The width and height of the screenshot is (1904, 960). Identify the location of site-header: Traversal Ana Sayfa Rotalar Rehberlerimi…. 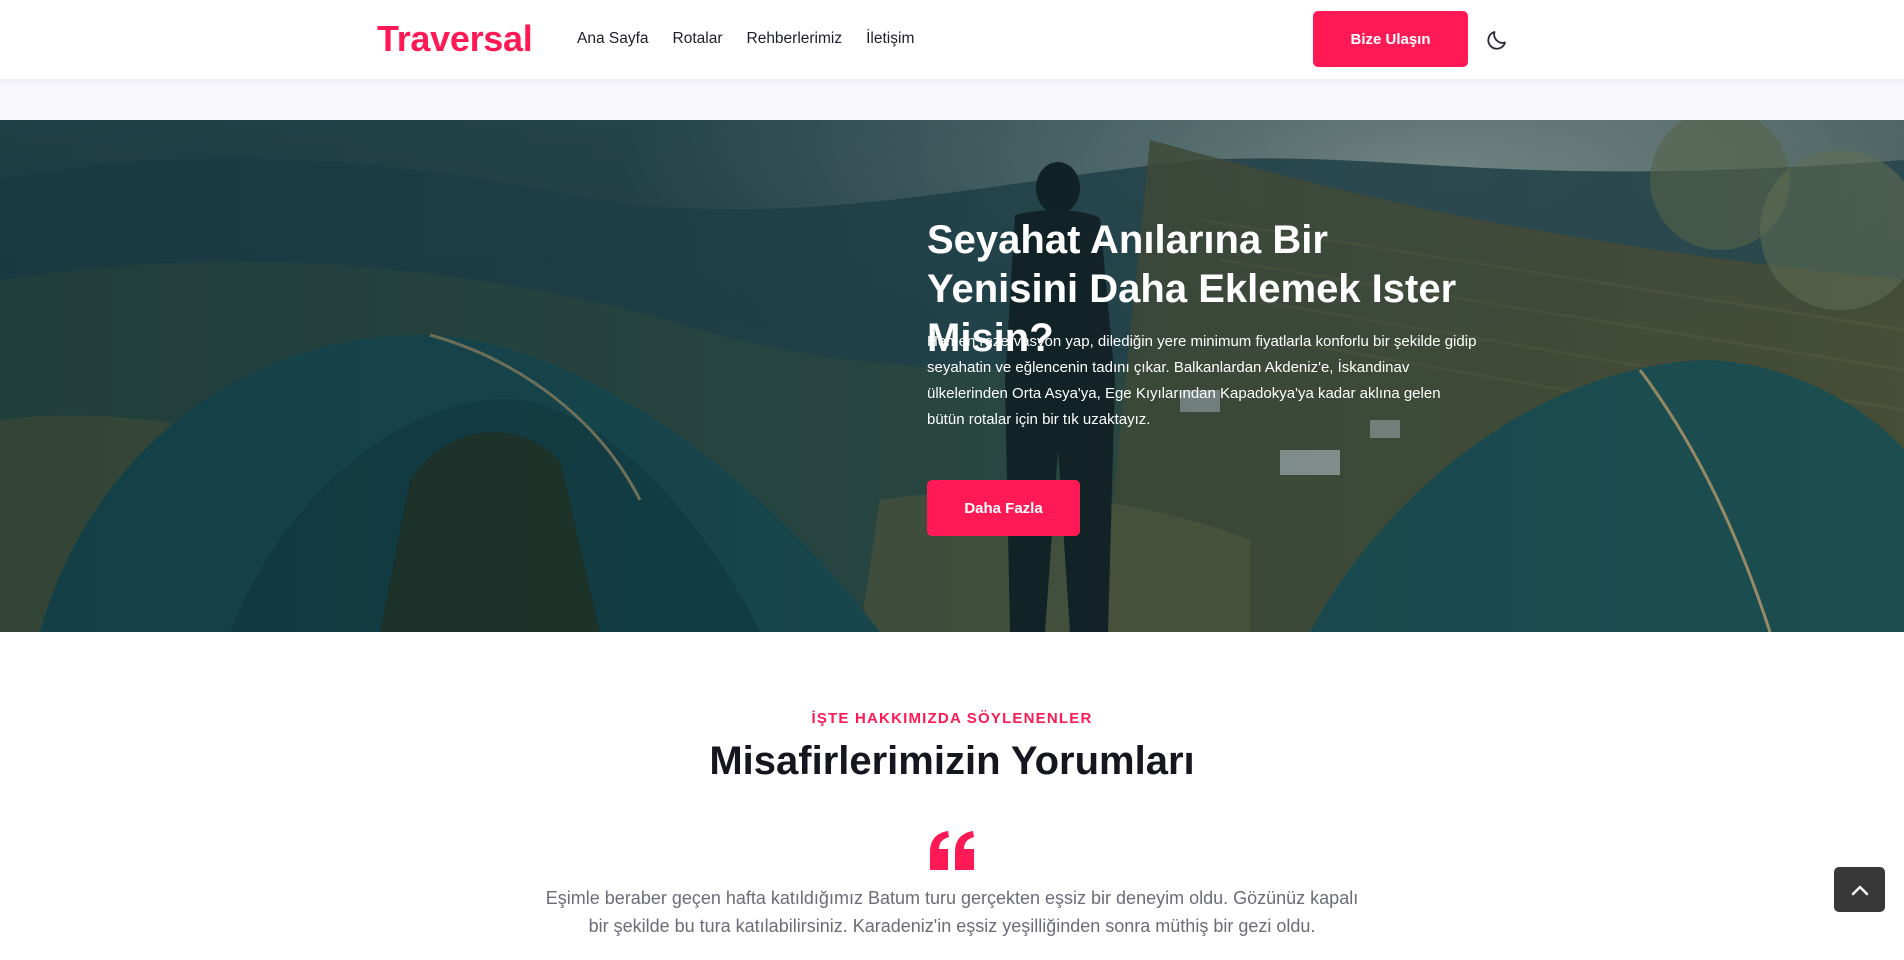
(952, 39).